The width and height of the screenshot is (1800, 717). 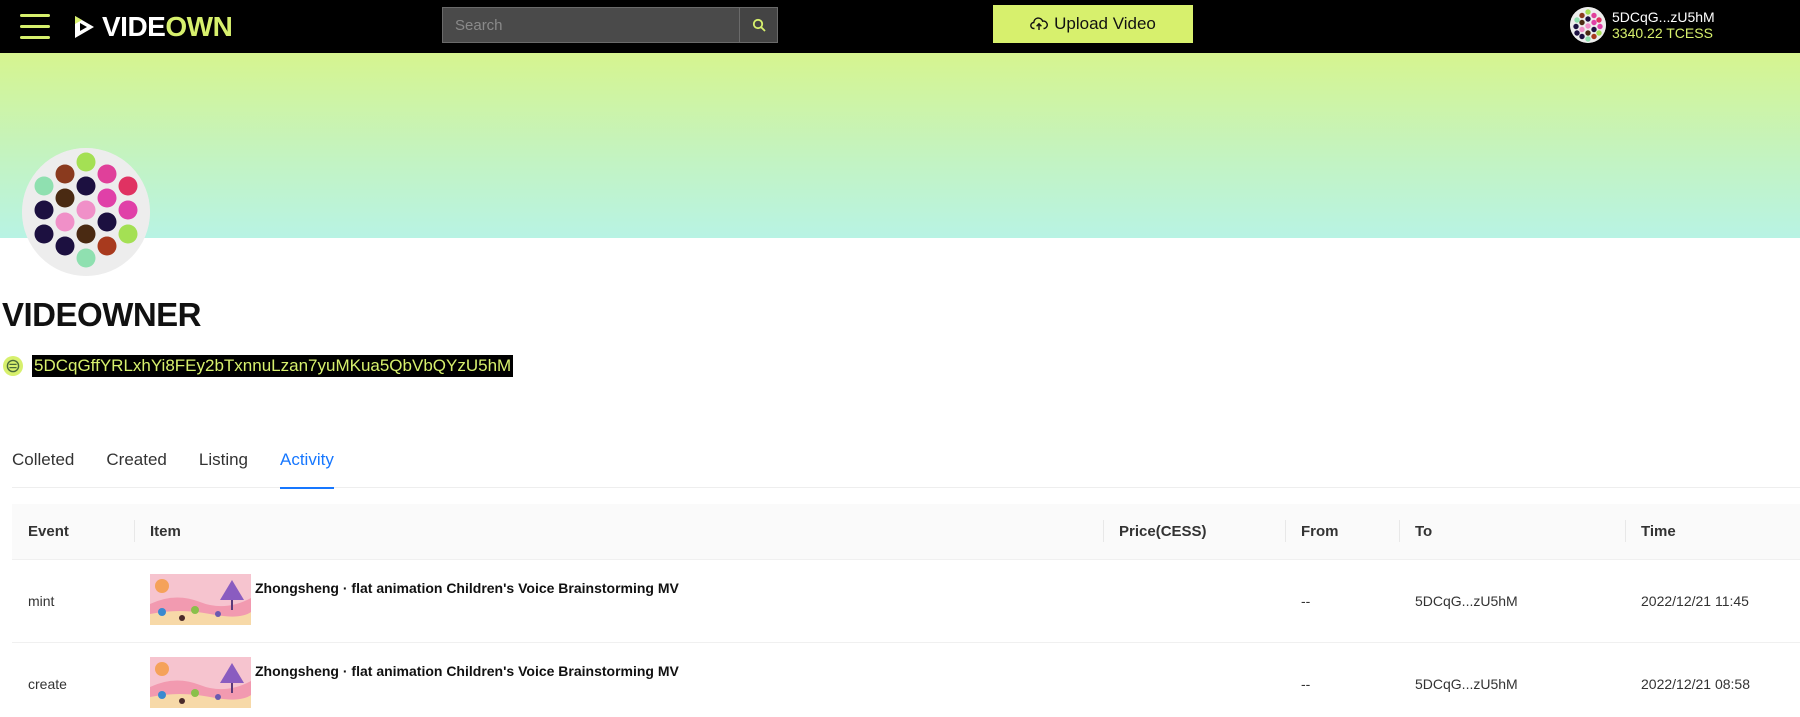 I want to click on search-input, so click(x=591, y=25).